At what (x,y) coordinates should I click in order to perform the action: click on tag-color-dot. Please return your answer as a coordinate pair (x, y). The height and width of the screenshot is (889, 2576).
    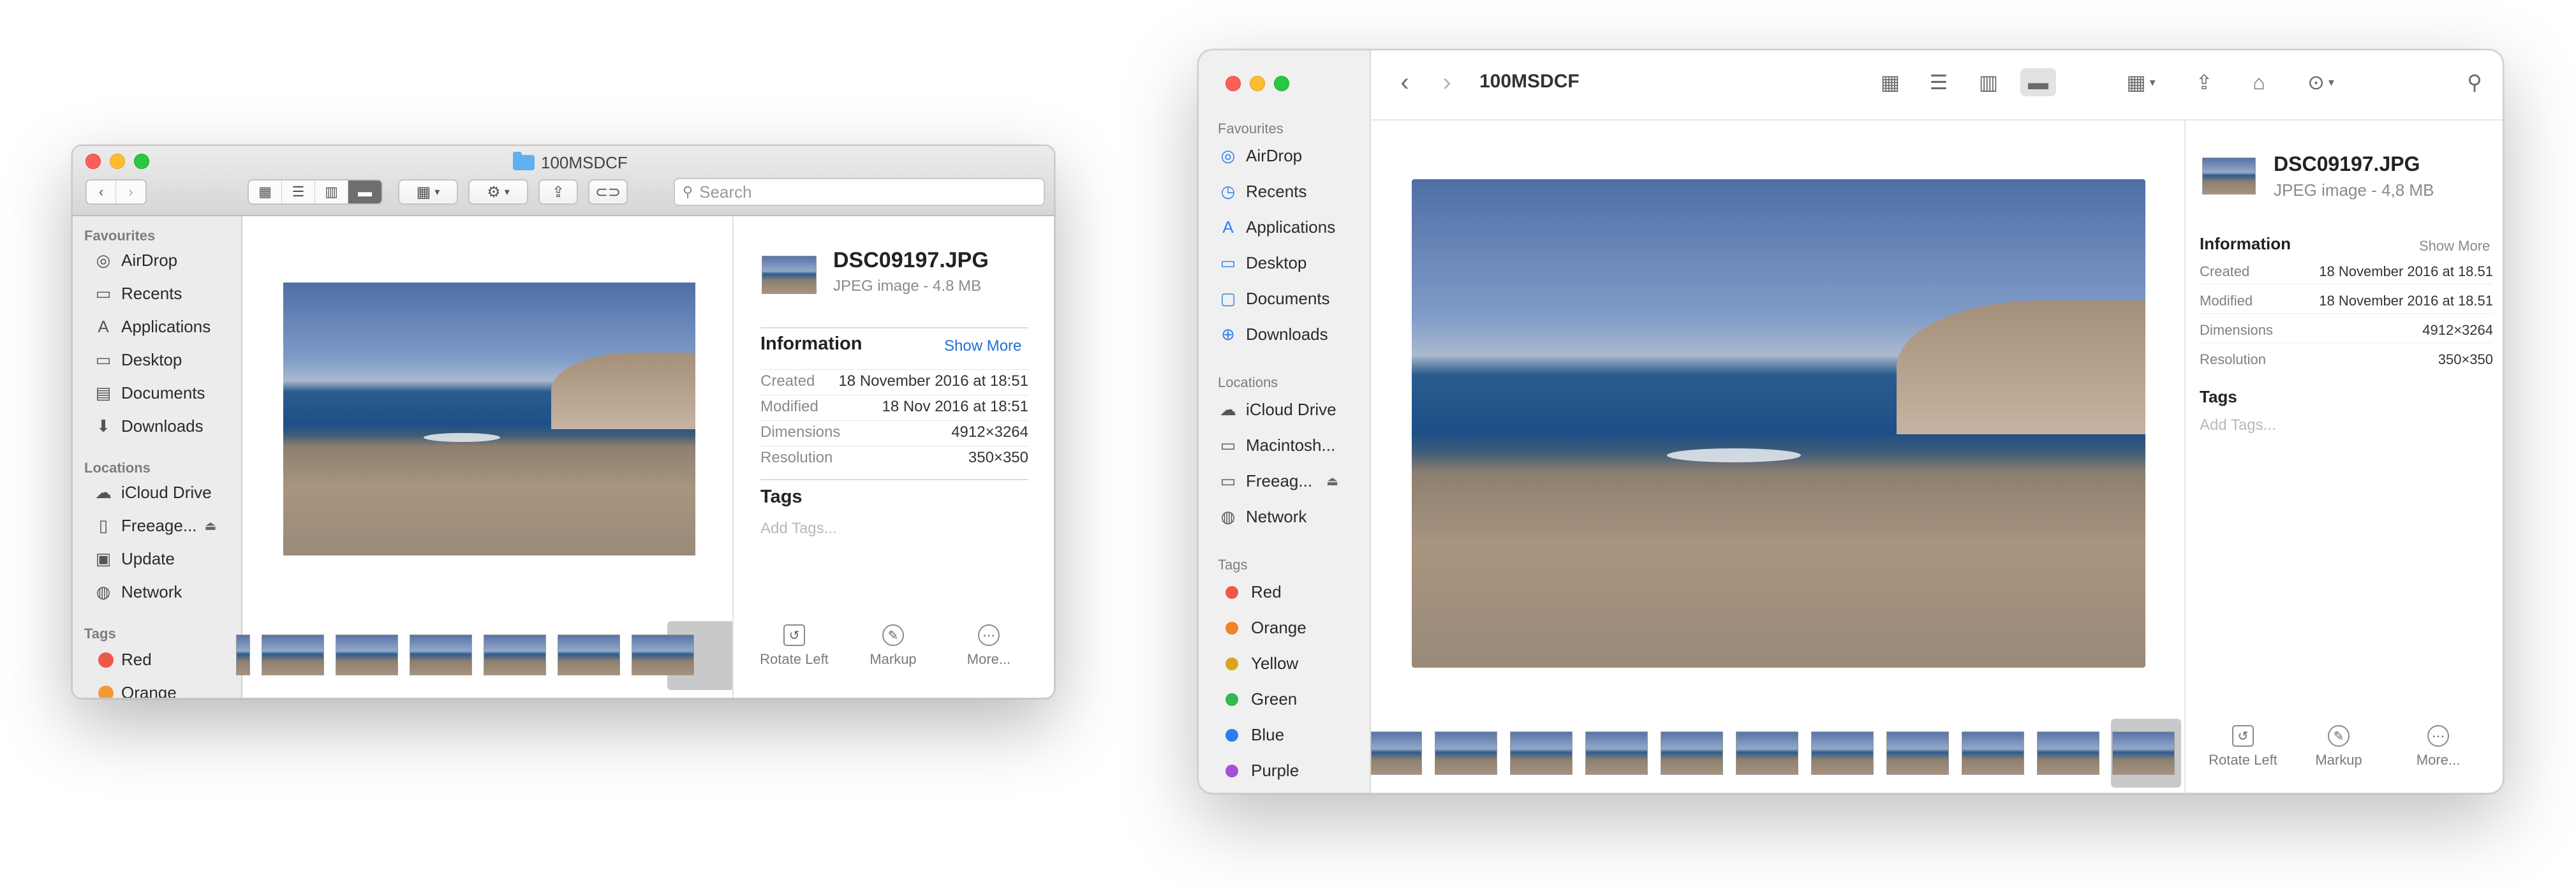
    Looking at the image, I should click on (1231, 735).